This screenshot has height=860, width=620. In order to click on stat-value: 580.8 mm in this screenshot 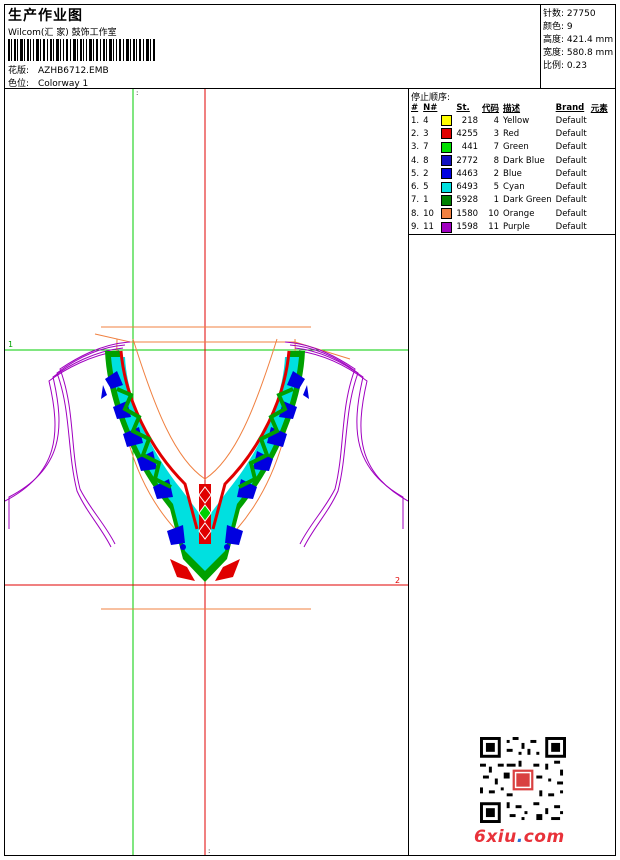, I will do `click(590, 53)`.